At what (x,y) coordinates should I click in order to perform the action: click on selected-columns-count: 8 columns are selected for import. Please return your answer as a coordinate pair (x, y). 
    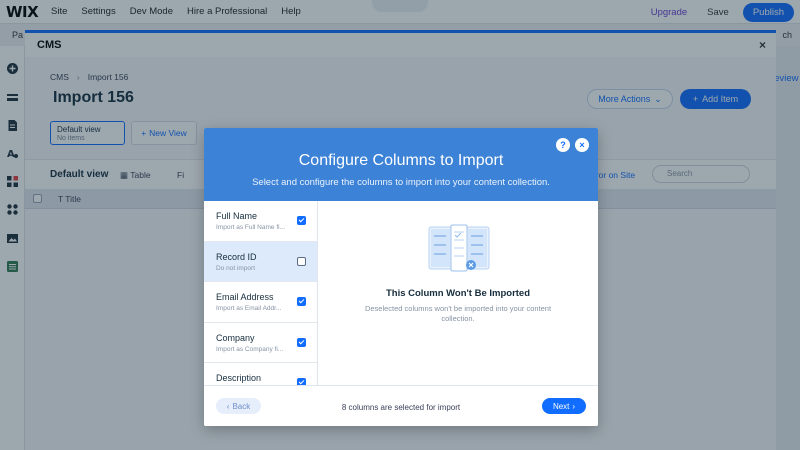
    Looking at the image, I should click on (401, 407).